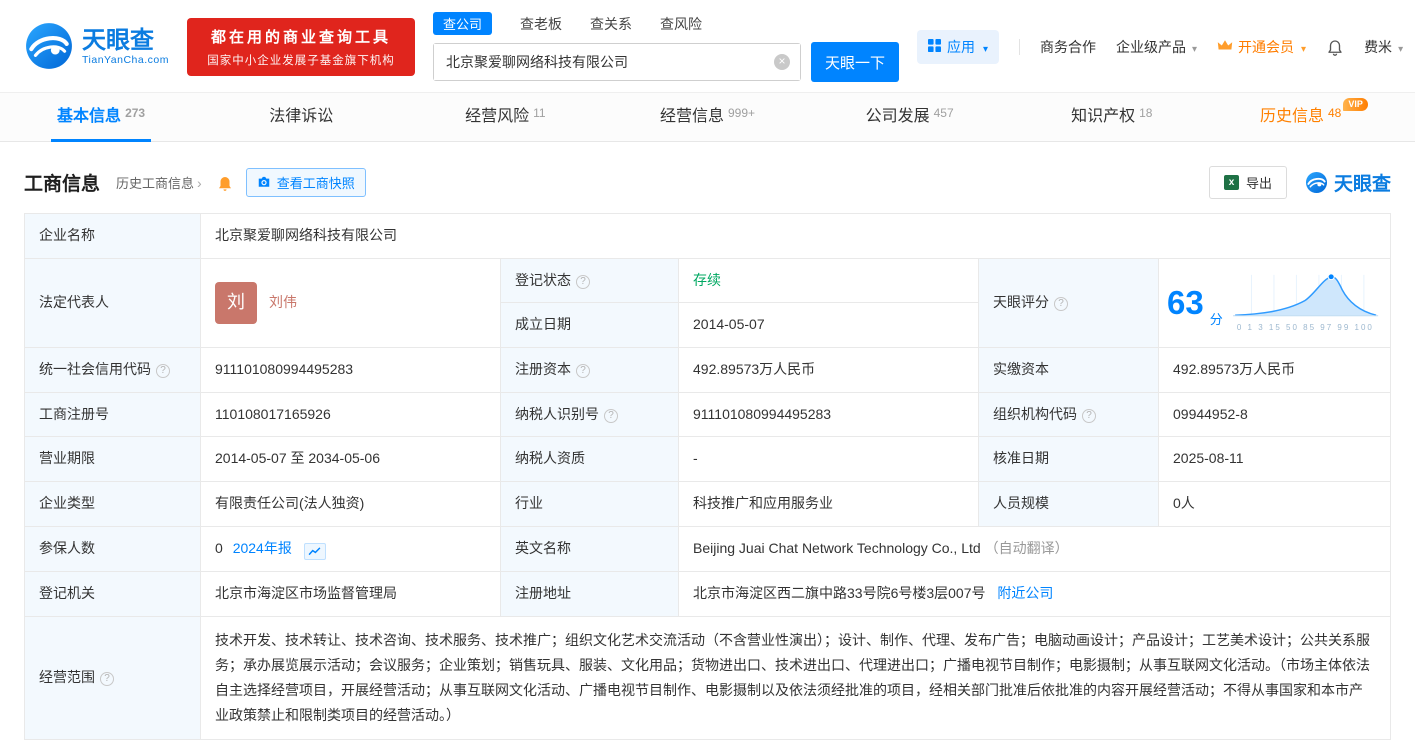  What do you see at coordinates (125, 60) in the screenshot?
I see `brand-domain: TianYanCha.com` at bounding box center [125, 60].